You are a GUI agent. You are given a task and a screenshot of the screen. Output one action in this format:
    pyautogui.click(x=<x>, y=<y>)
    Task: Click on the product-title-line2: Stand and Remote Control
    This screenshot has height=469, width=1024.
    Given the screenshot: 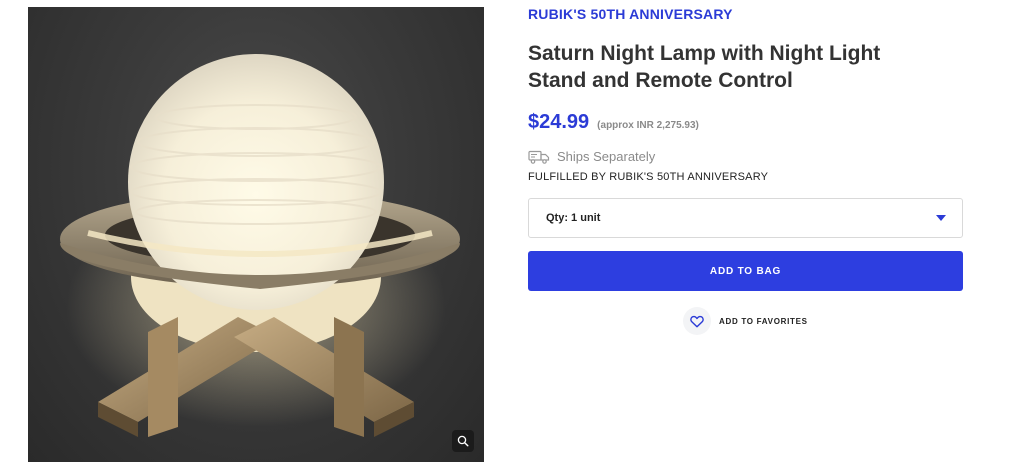 What is the action you would take?
    pyautogui.click(x=660, y=80)
    